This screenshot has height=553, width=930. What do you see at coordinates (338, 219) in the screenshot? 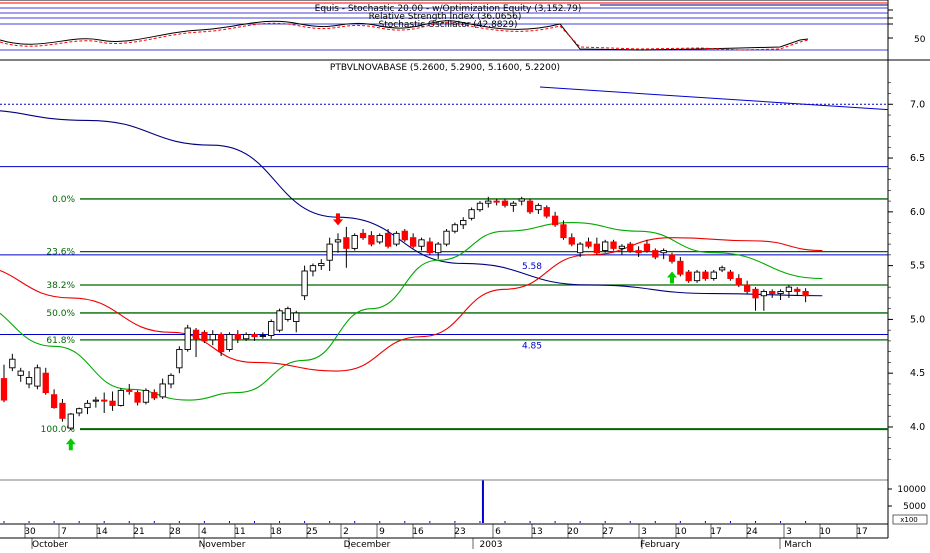
I see `down-arrow` at bounding box center [338, 219].